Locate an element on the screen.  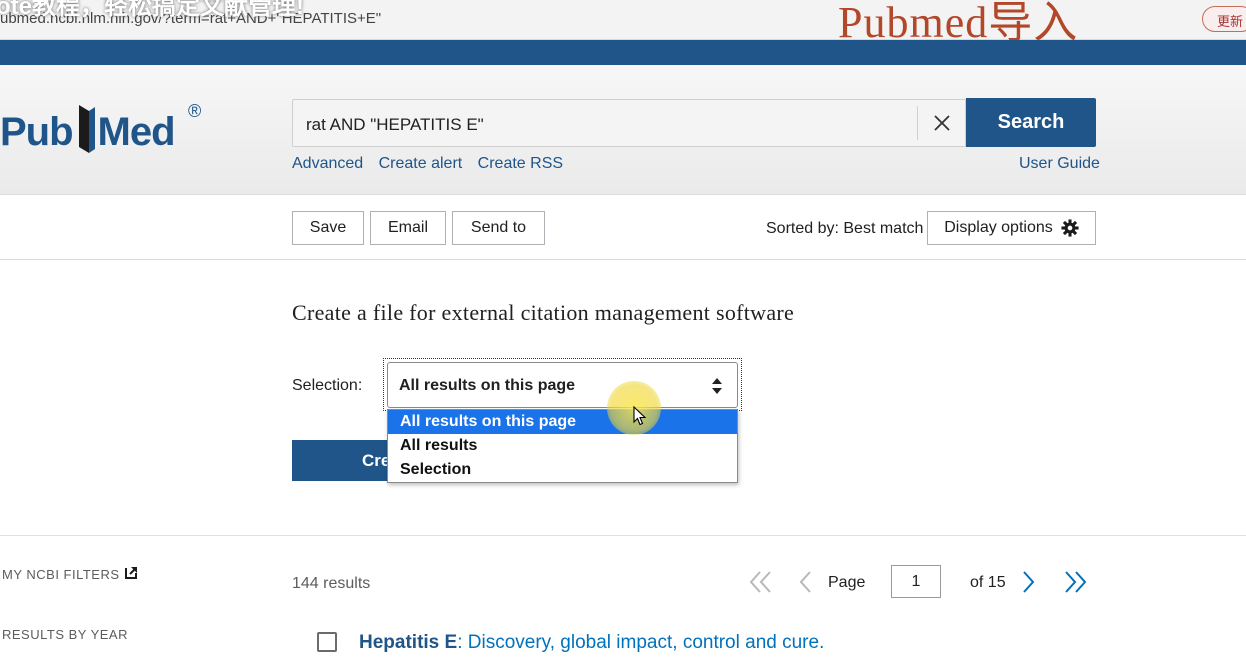
display-options-button: Display options is located at coordinates (1011, 228).